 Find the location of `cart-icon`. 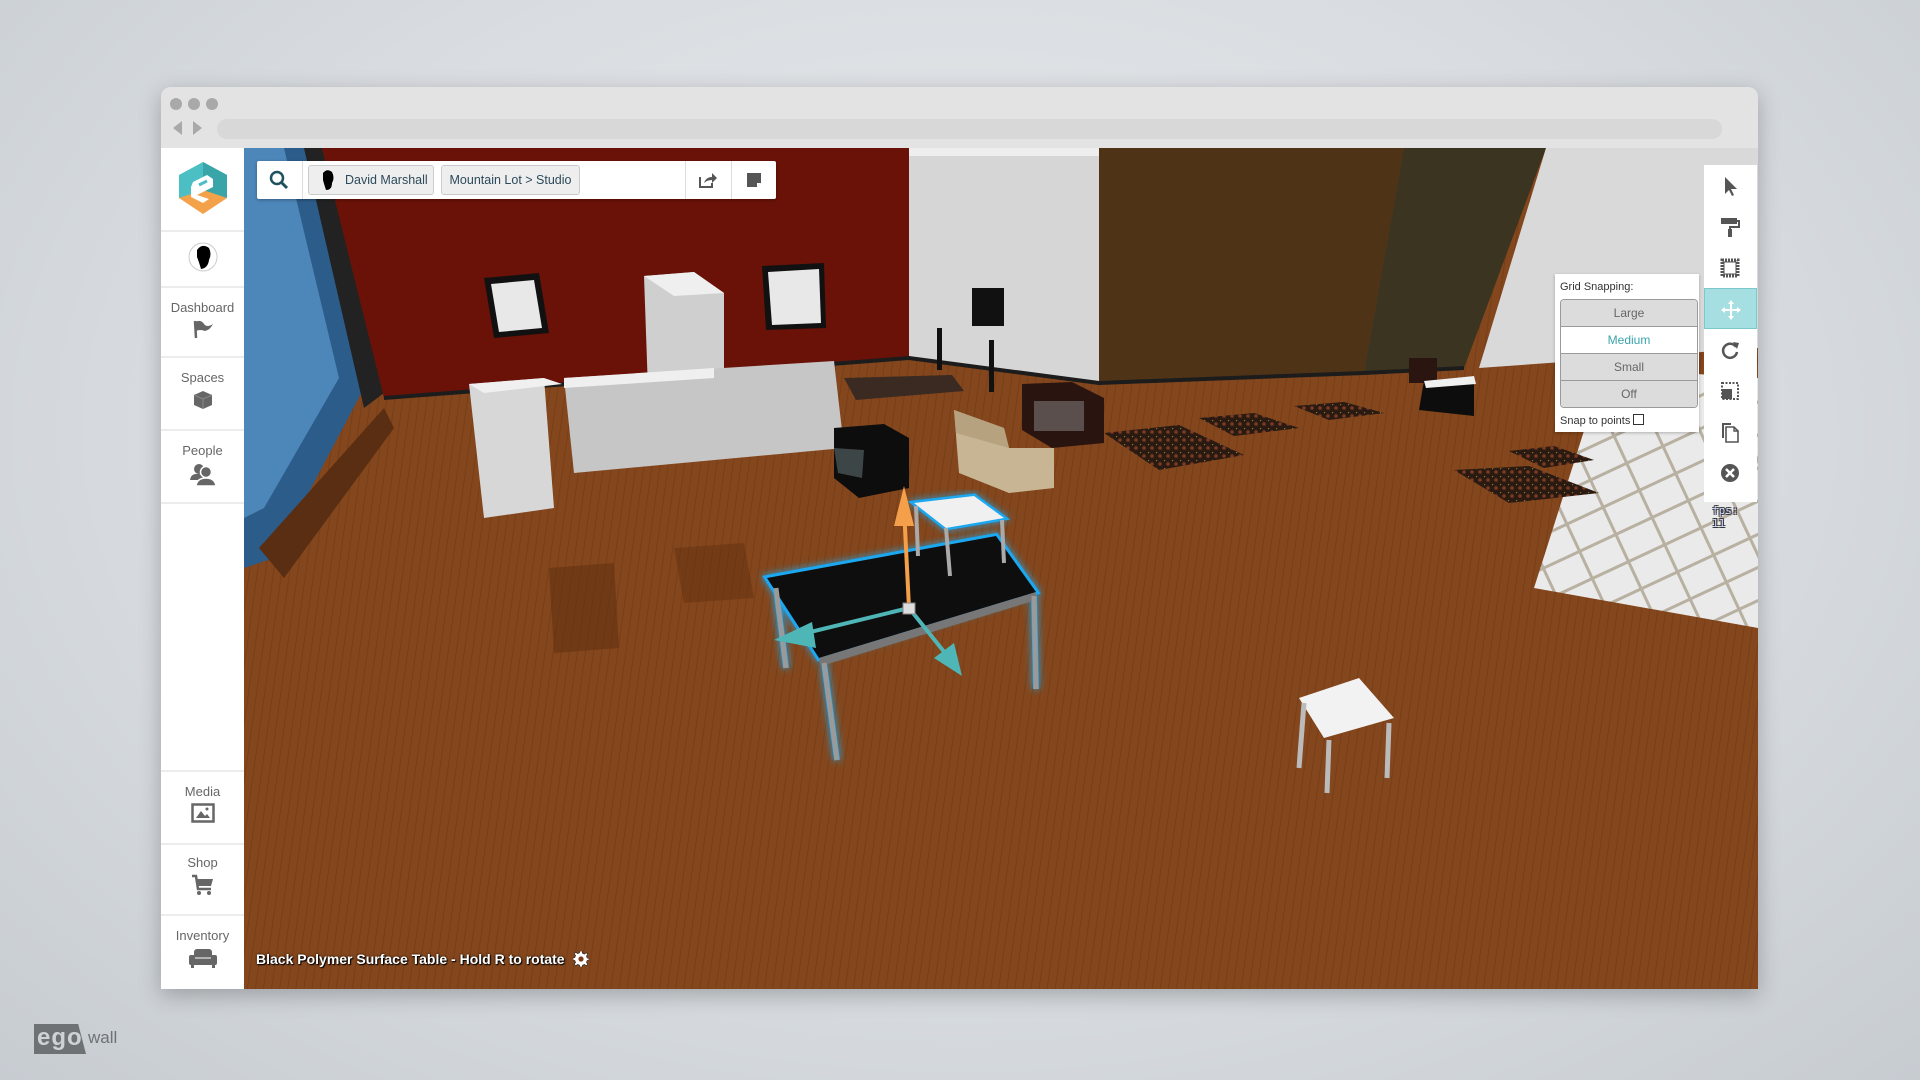

cart-icon is located at coordinates (202, 884).